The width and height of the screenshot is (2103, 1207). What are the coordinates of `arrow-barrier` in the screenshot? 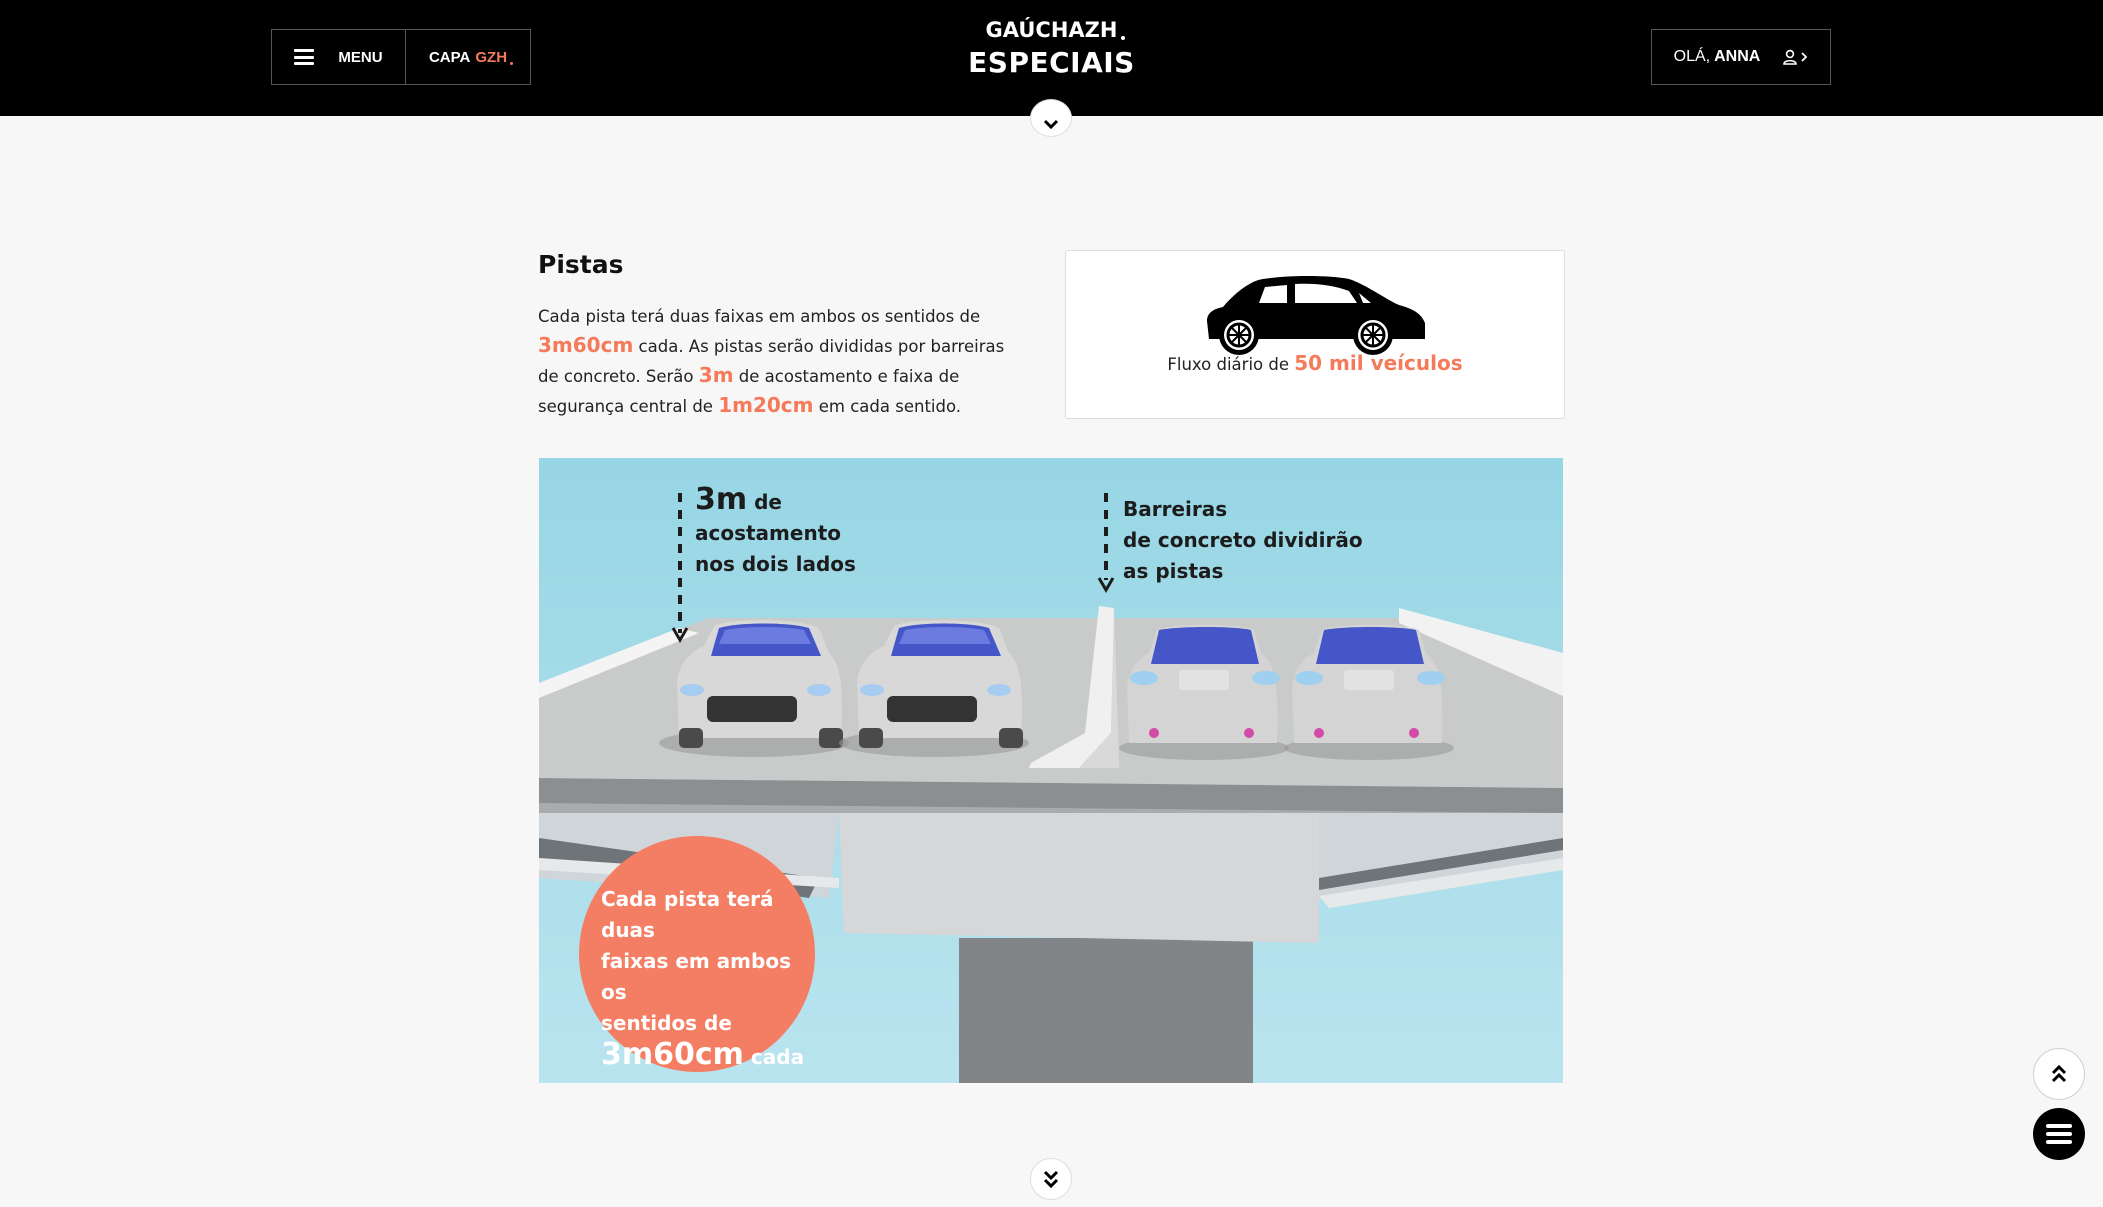 It's located at (1106, 543).